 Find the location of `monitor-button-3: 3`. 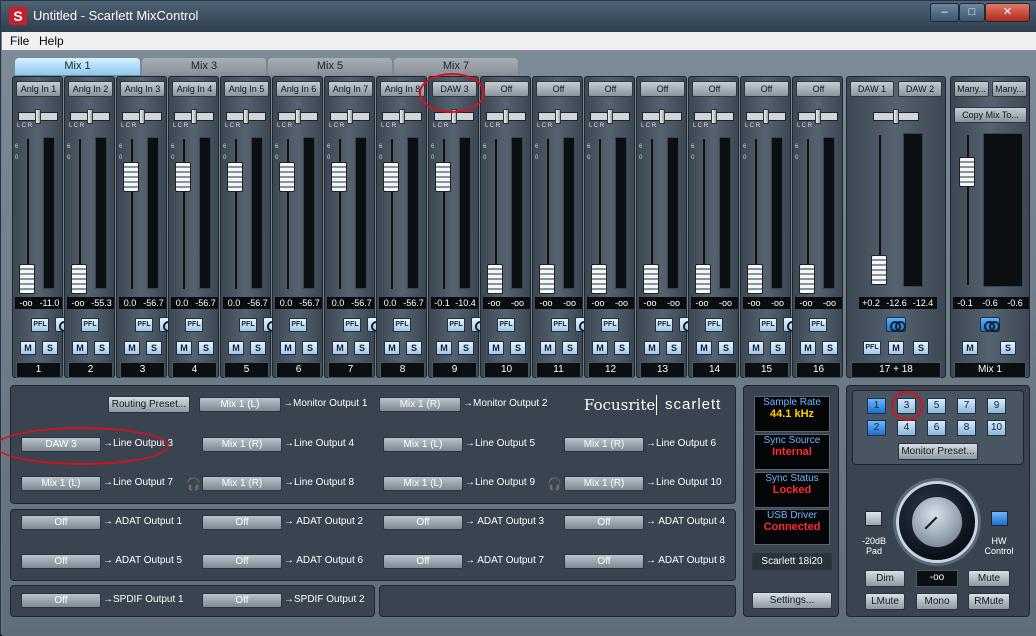

monitor-button-3: 3 is located at coordinates (906, 406).